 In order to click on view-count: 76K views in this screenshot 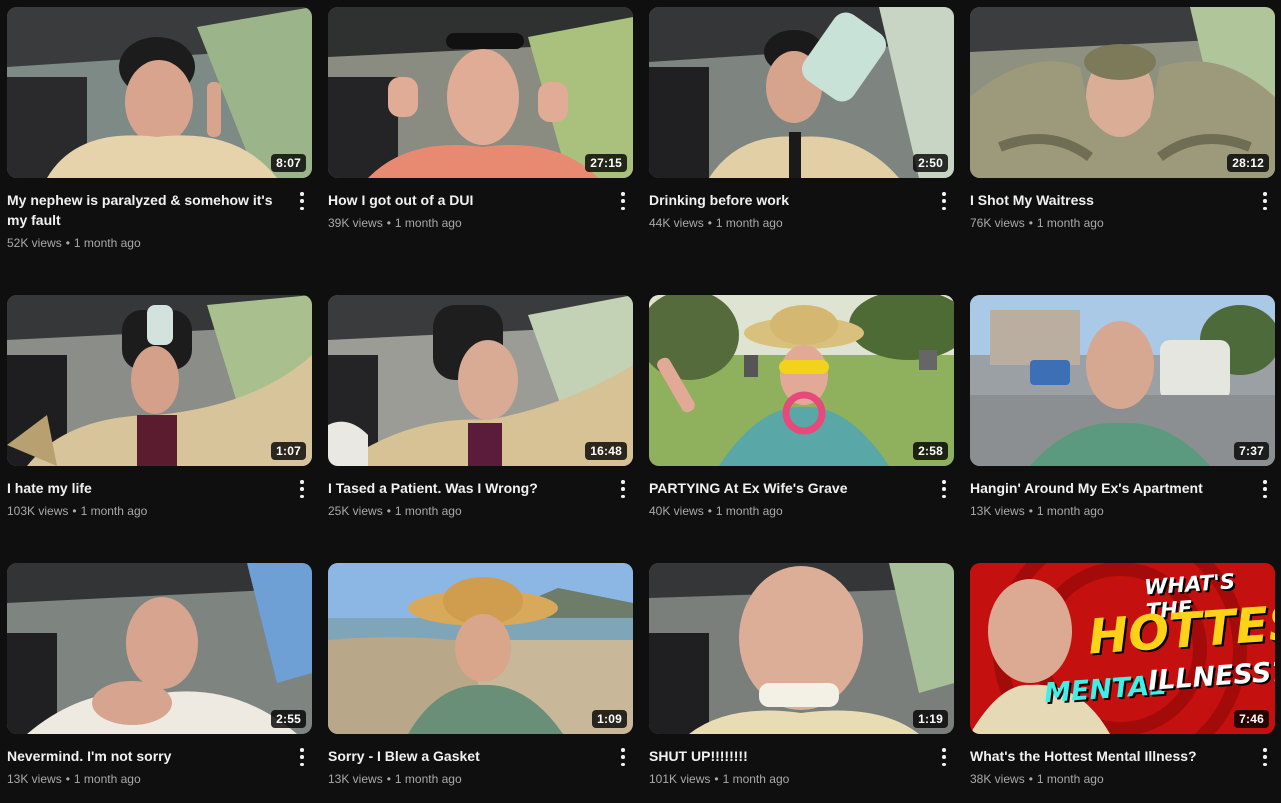, I will do `click(997, 223)`.